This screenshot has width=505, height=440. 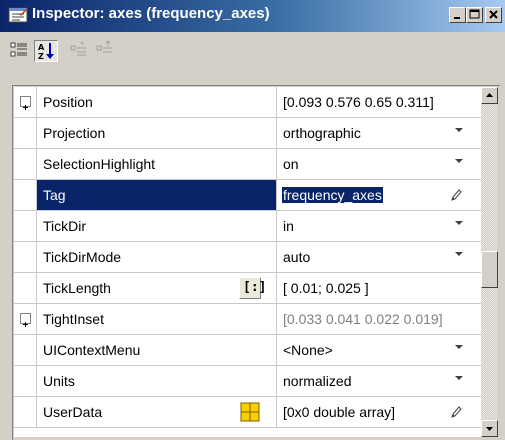 What do you see at coordinates (157, 164) in the screenshot?
I see `property-name-cell: SelectionHighlight` at bounding box center [157, 164].